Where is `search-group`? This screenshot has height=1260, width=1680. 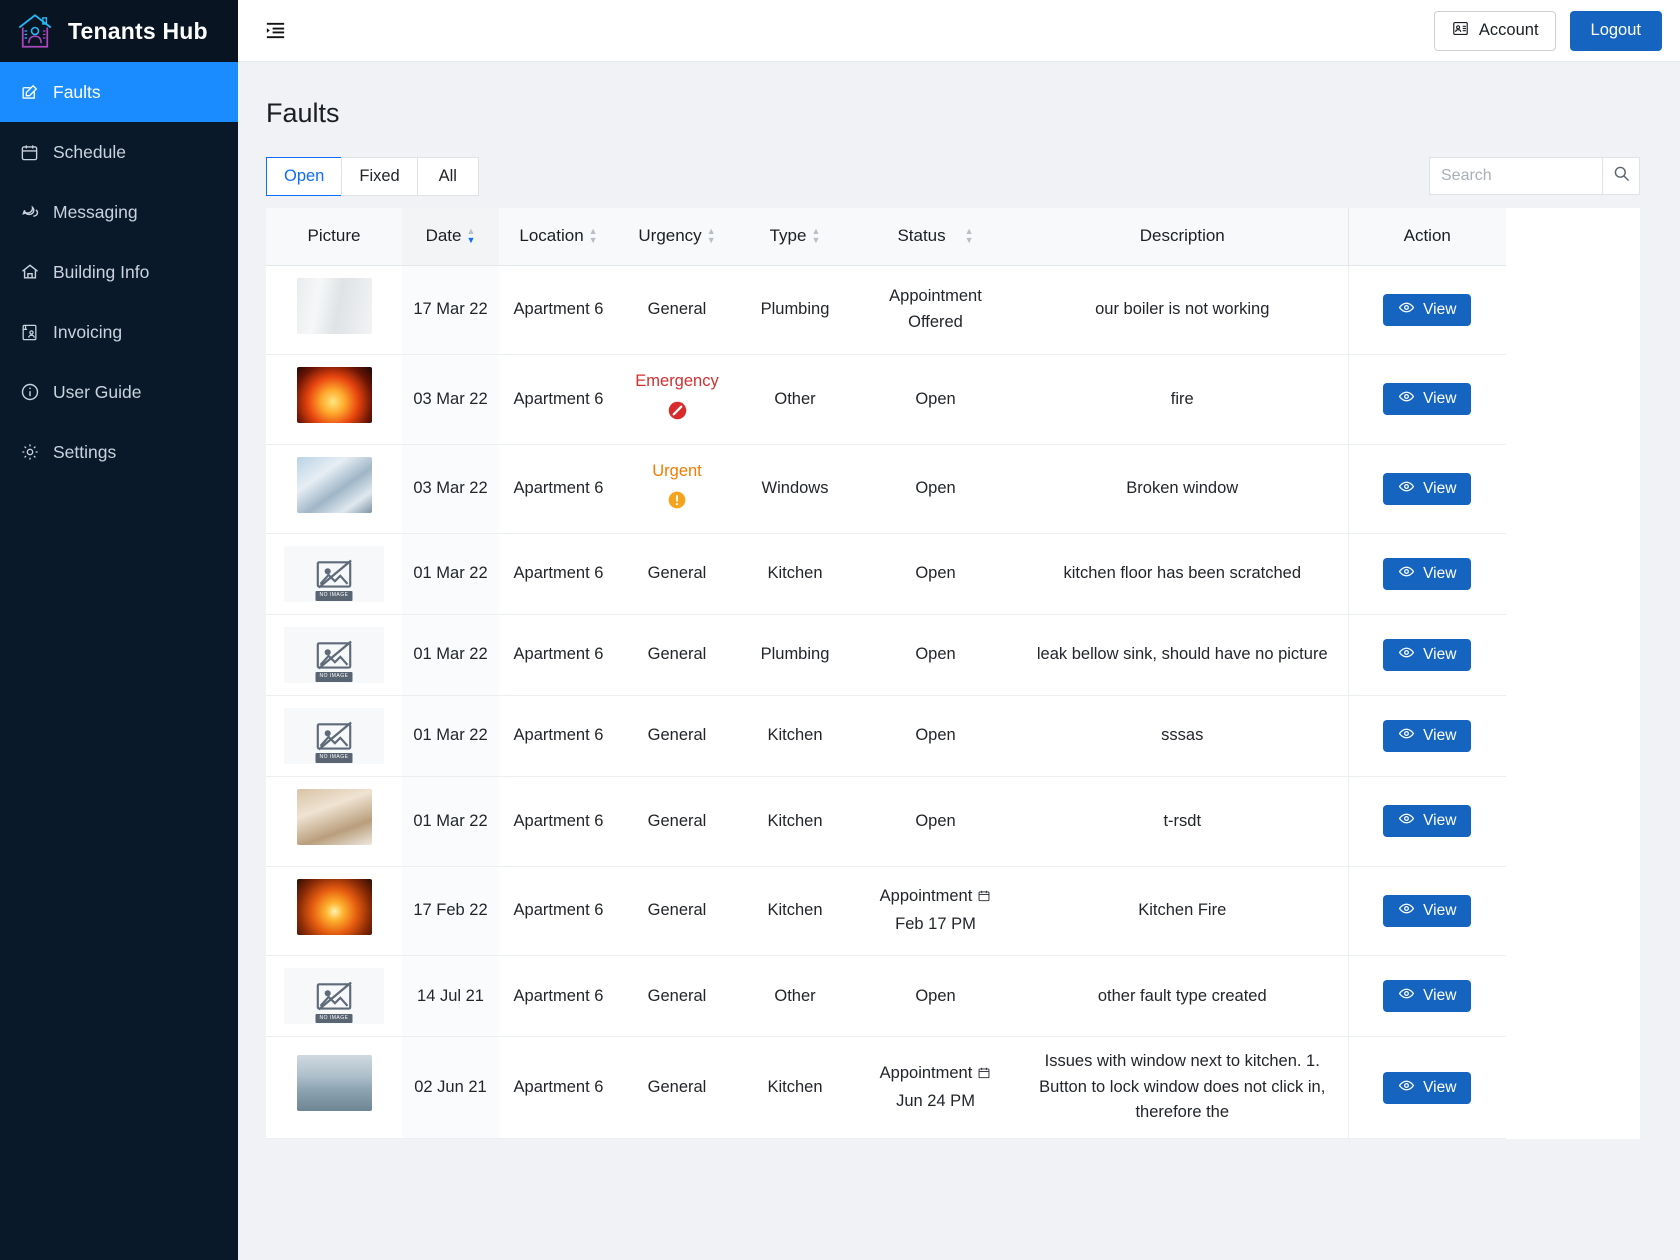 search-group is located at coordinates (1534, 176).